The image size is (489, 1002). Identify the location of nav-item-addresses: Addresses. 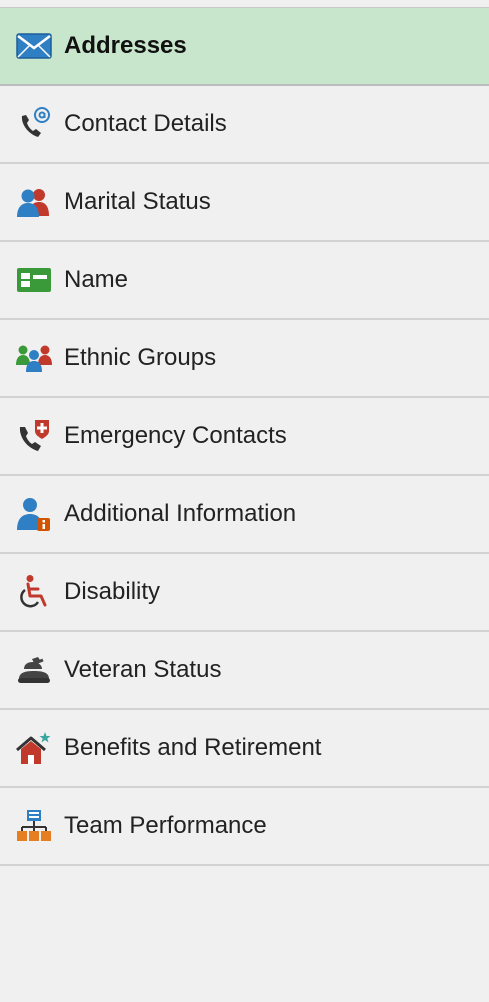
(244, 47).